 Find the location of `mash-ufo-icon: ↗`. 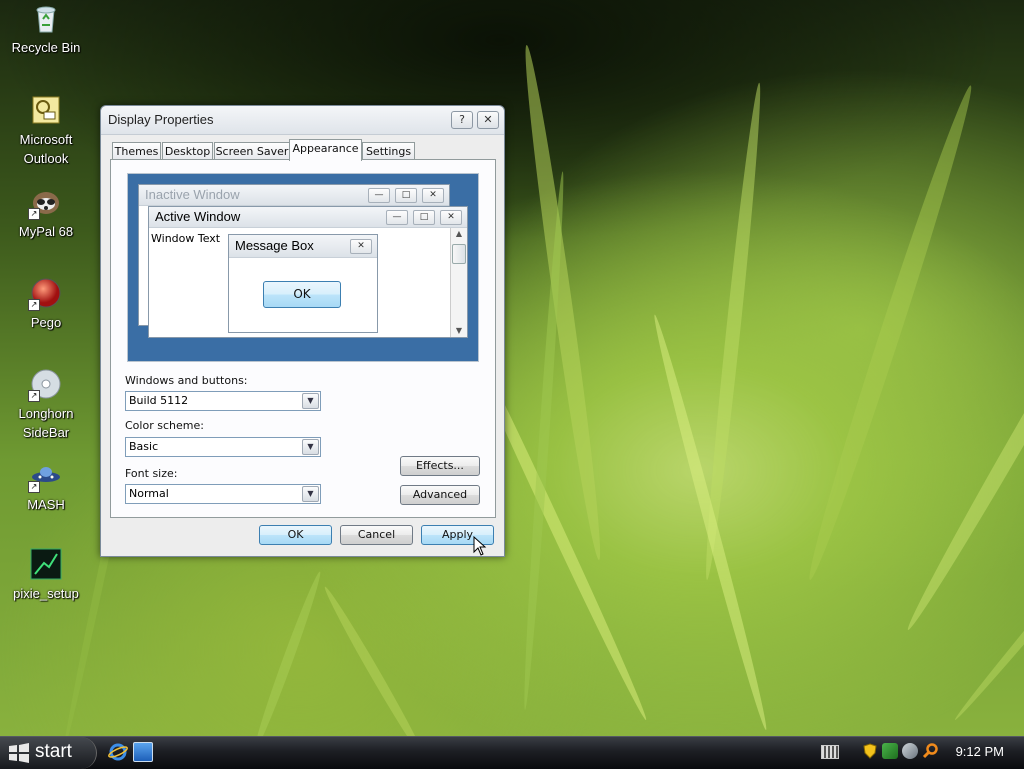

mash-ufo-icon: ↗ is located at coordinates (45, 476).